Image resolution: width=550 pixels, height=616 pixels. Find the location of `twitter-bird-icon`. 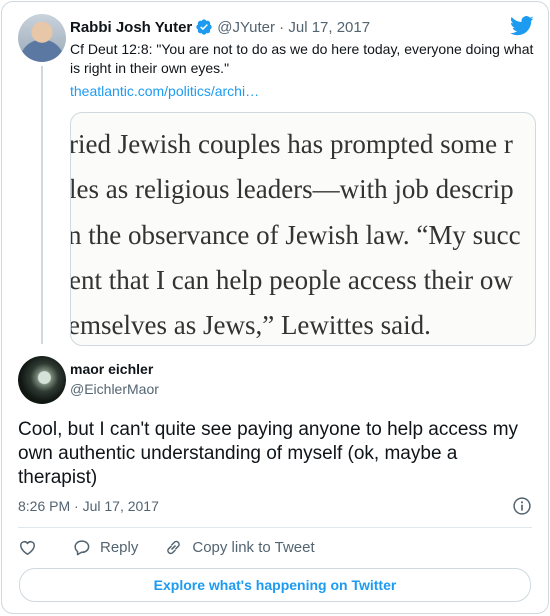

twitter-bird-icon is located at coordinates (522, 26).